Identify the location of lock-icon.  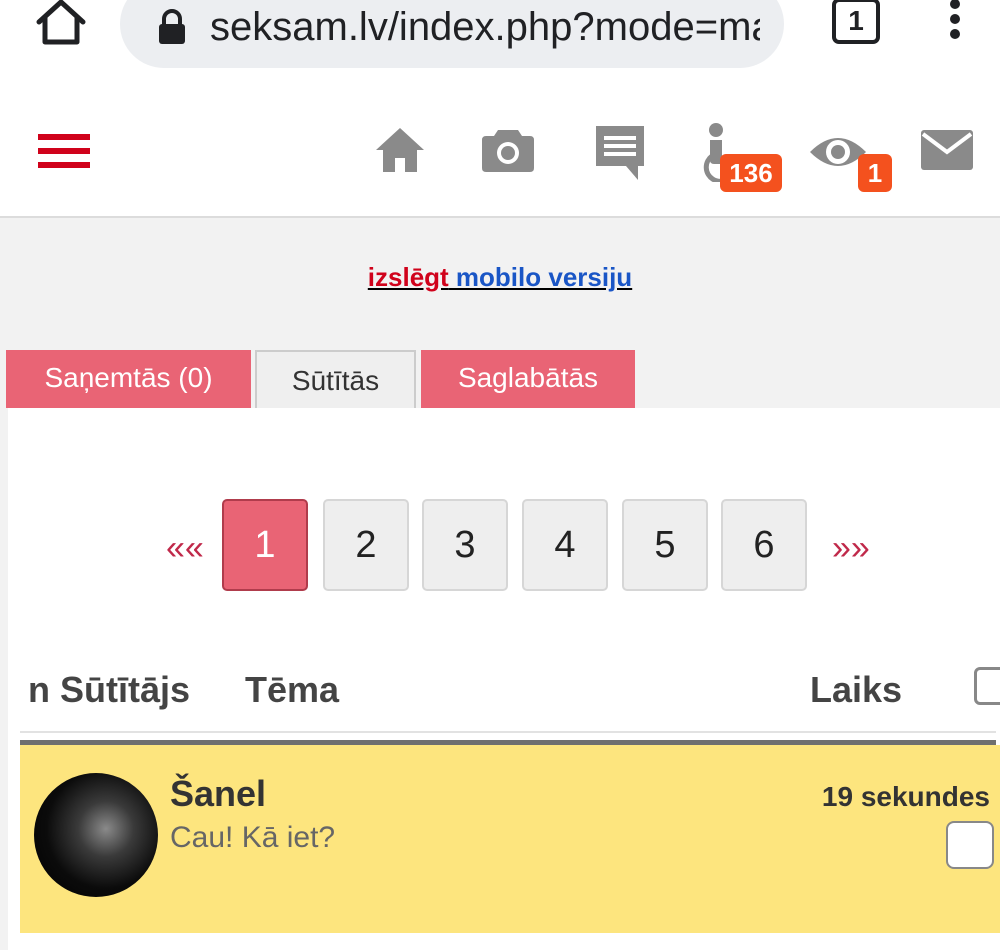
(172, 28).